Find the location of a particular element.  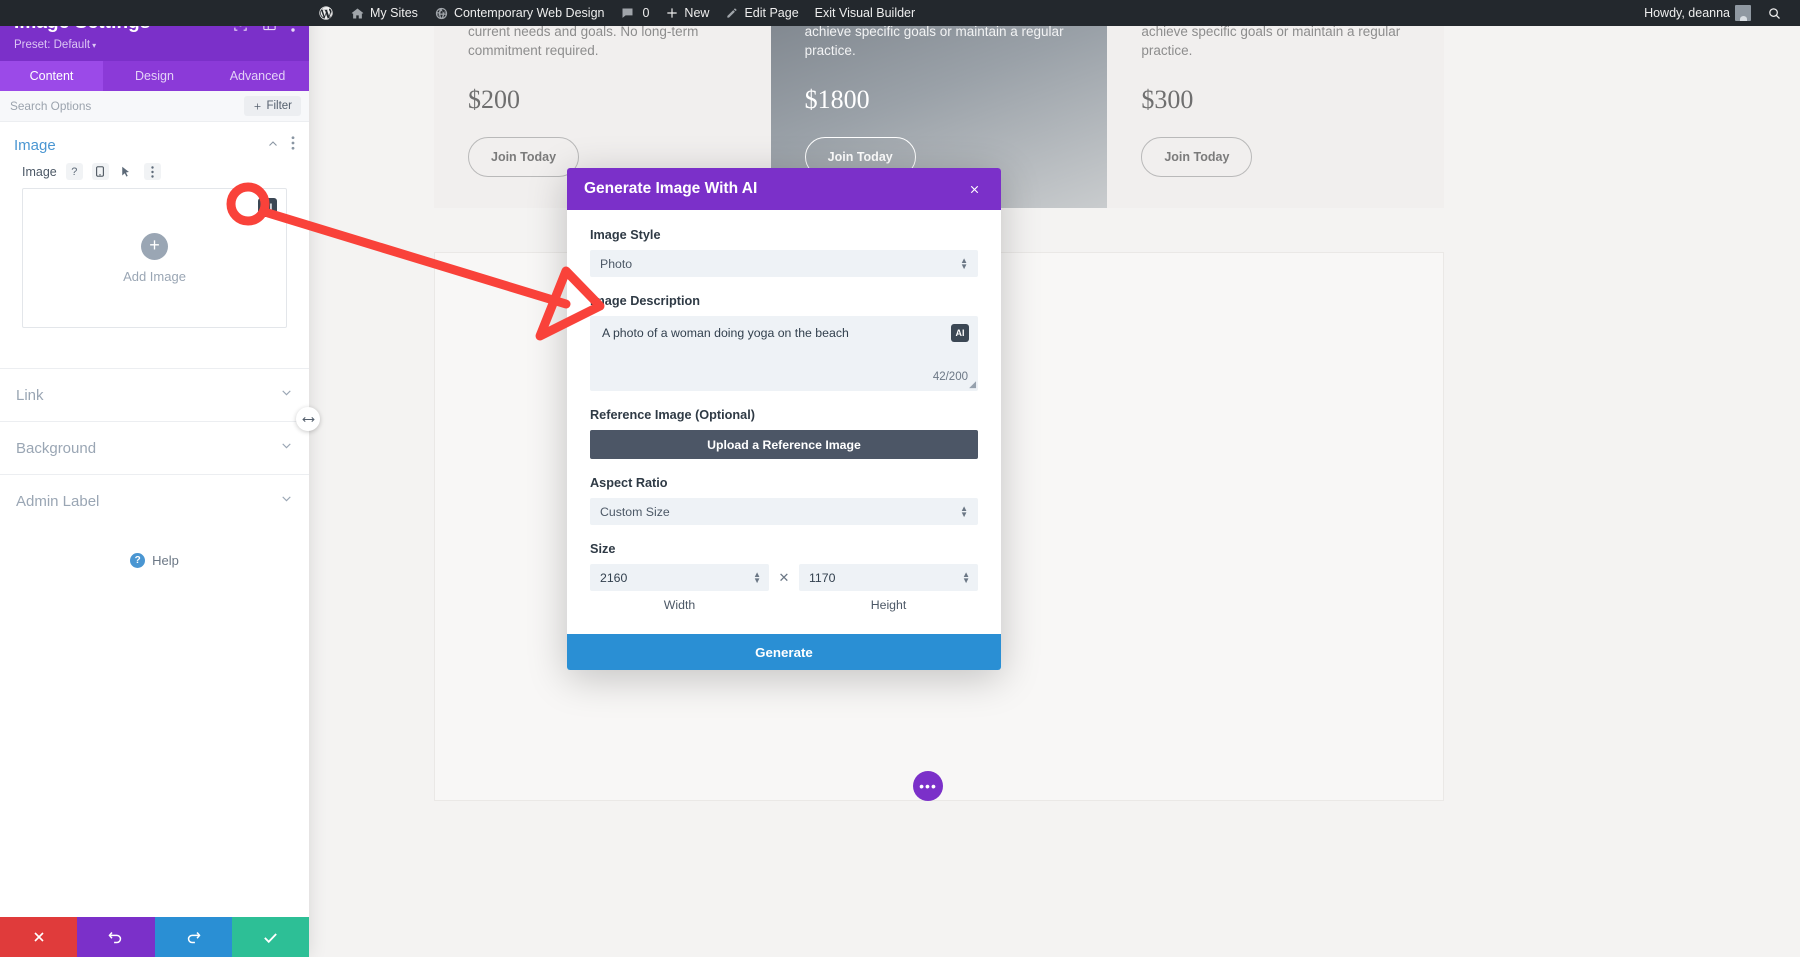

help-link: ? Help is located at coordinates (154, 560).